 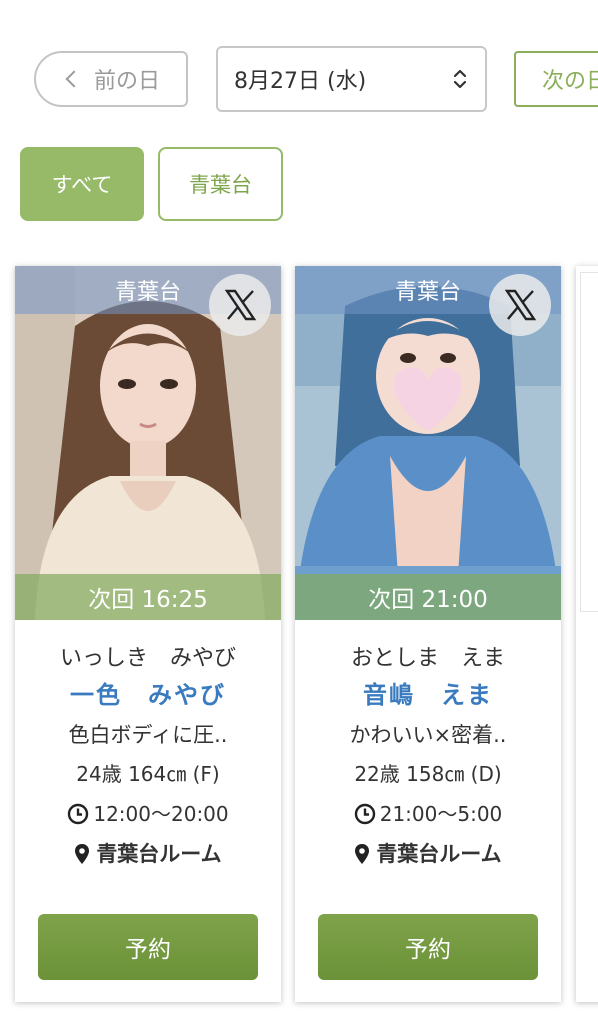 I want to click on filter-area-label: 青葉台, so click(x=220, y=185).